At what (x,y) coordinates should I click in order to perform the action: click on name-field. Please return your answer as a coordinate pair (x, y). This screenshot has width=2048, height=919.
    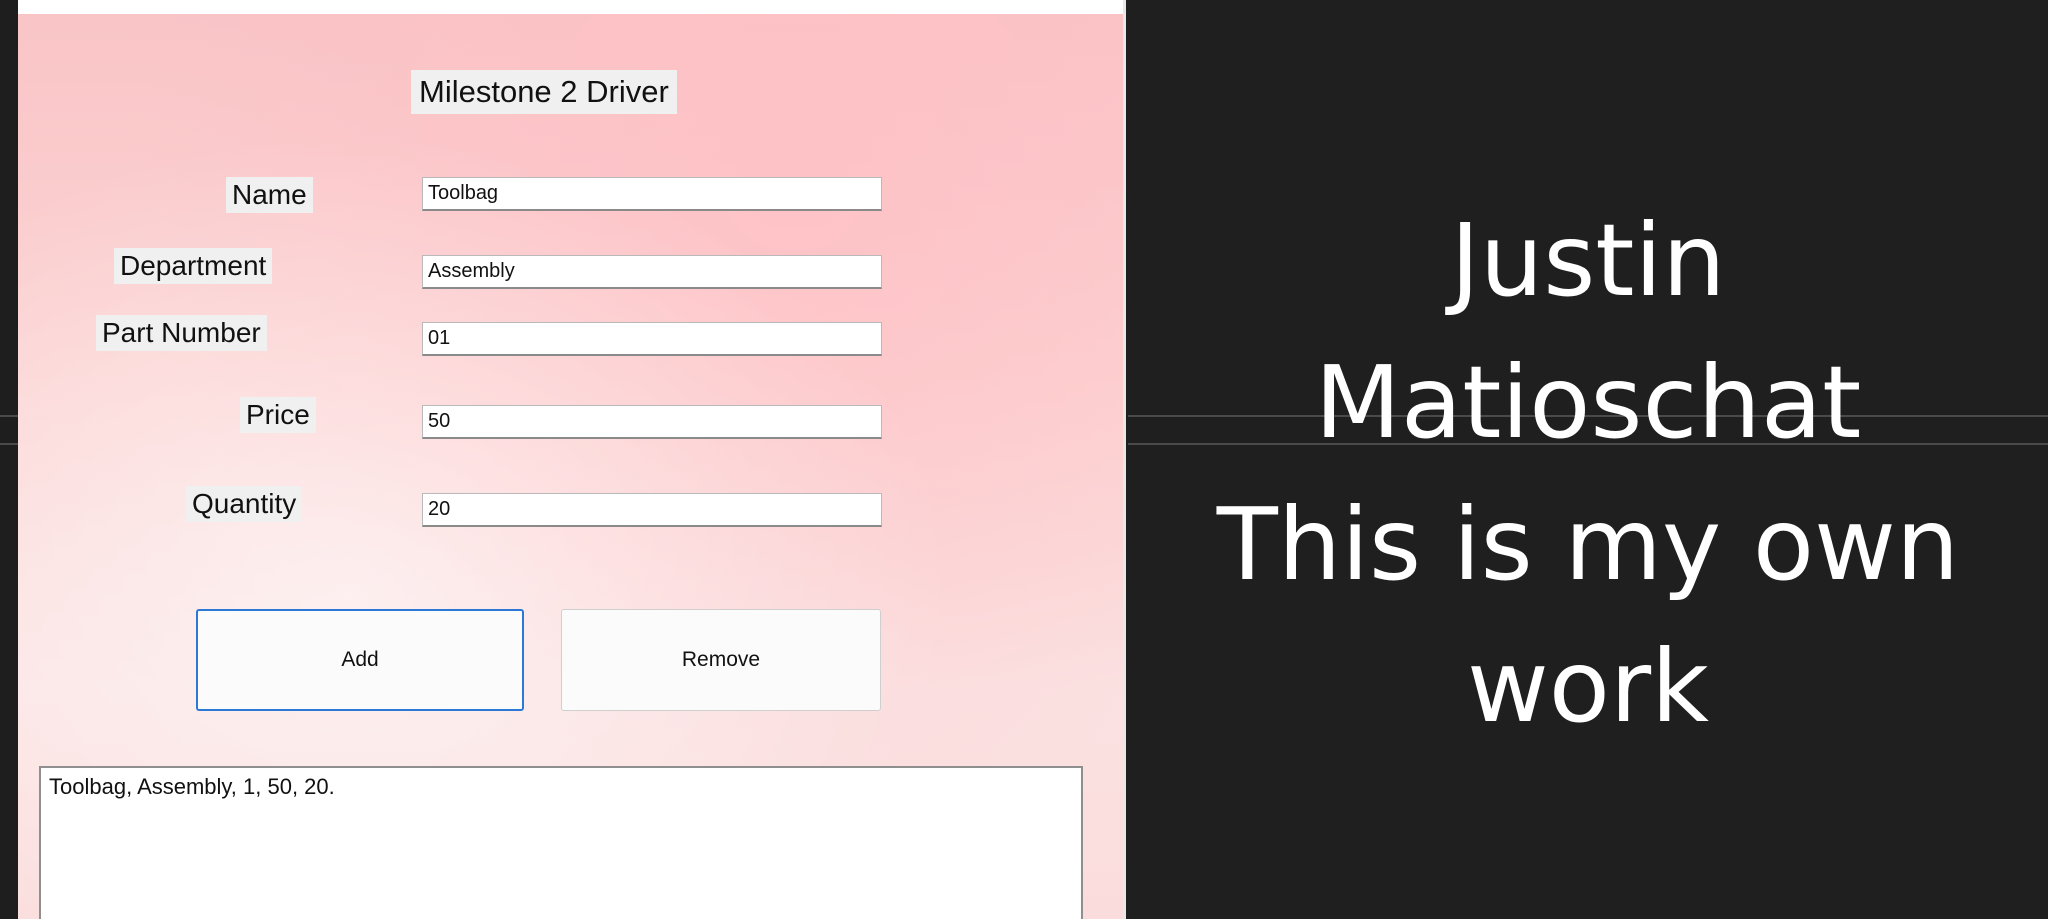
    Looking at the image, I should click on (652, 194).